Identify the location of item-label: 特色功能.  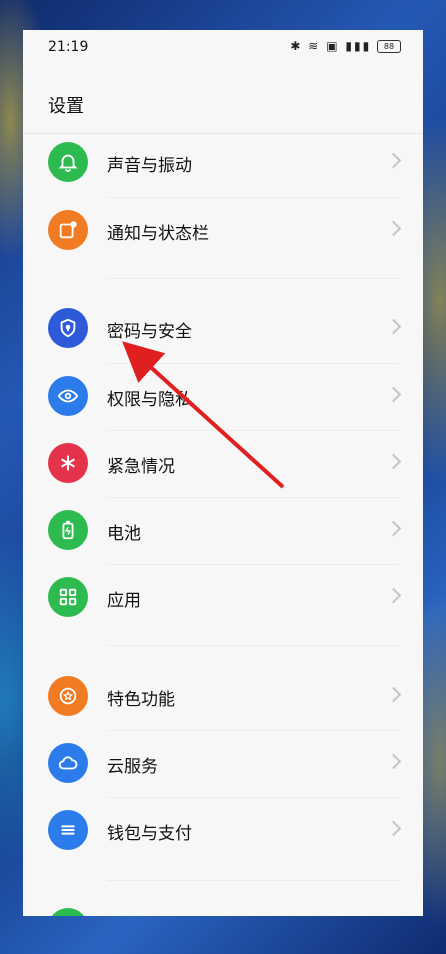
(141, 700).